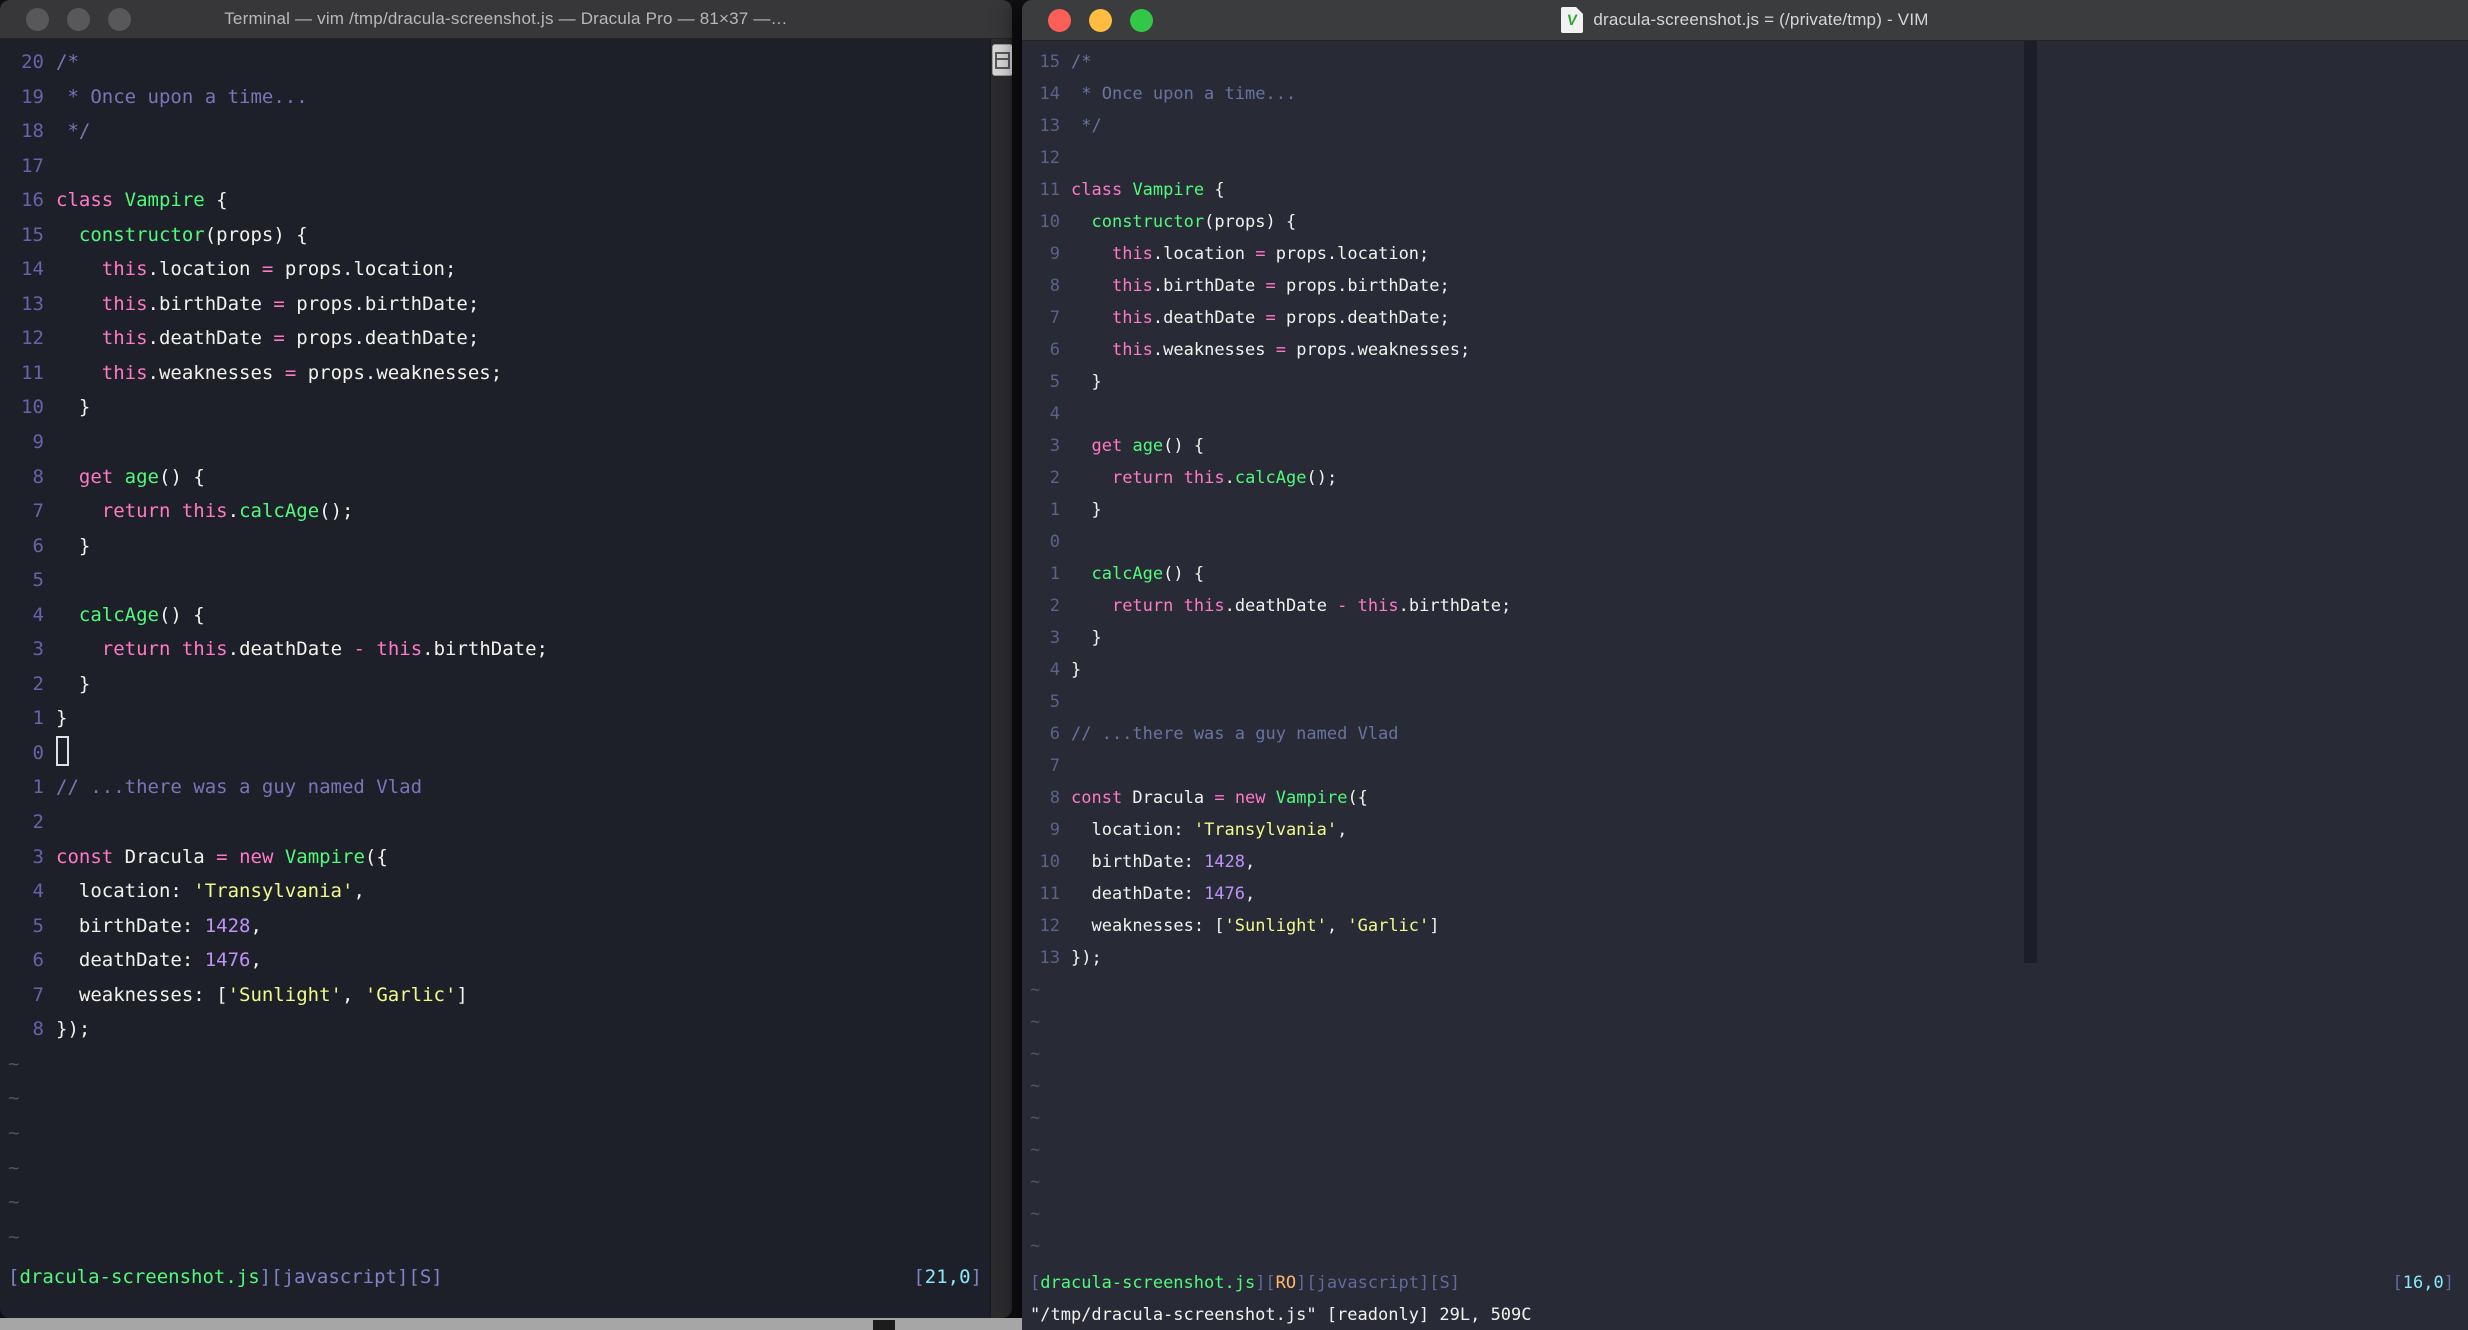 Image resolution: width=2468 pixels, height=1330 pixels. Describe the element at coordinates (1745, 478) in the screenshot. I see `code-line: 2 return this.calcAge();` at that location.